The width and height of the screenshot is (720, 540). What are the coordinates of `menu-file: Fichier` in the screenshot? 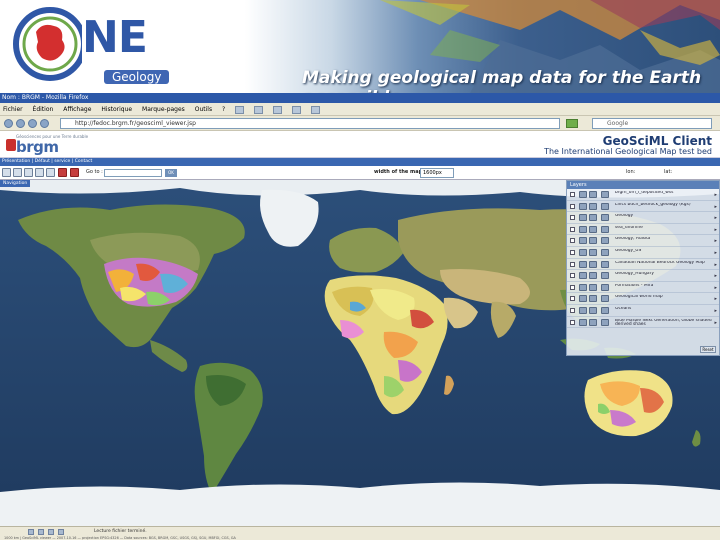 It's located at (13, 109).